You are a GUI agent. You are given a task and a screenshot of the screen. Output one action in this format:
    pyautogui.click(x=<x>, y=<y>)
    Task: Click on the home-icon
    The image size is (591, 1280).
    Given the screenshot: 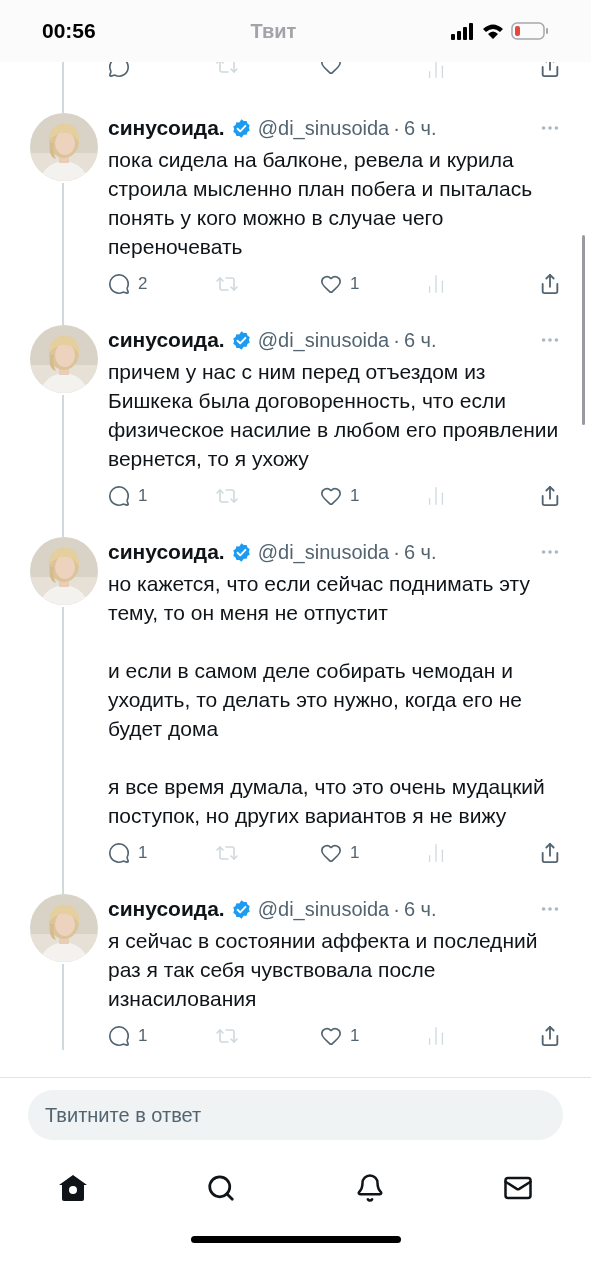 What is the action you would take?
    pyautogui.click(x=73, y=1188)
    